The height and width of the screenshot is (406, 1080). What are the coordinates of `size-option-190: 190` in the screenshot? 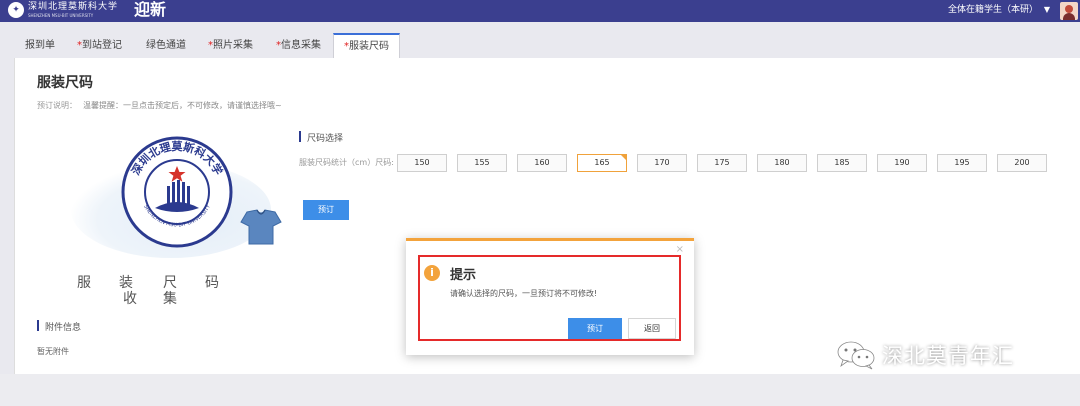 It's located at (902, 163).